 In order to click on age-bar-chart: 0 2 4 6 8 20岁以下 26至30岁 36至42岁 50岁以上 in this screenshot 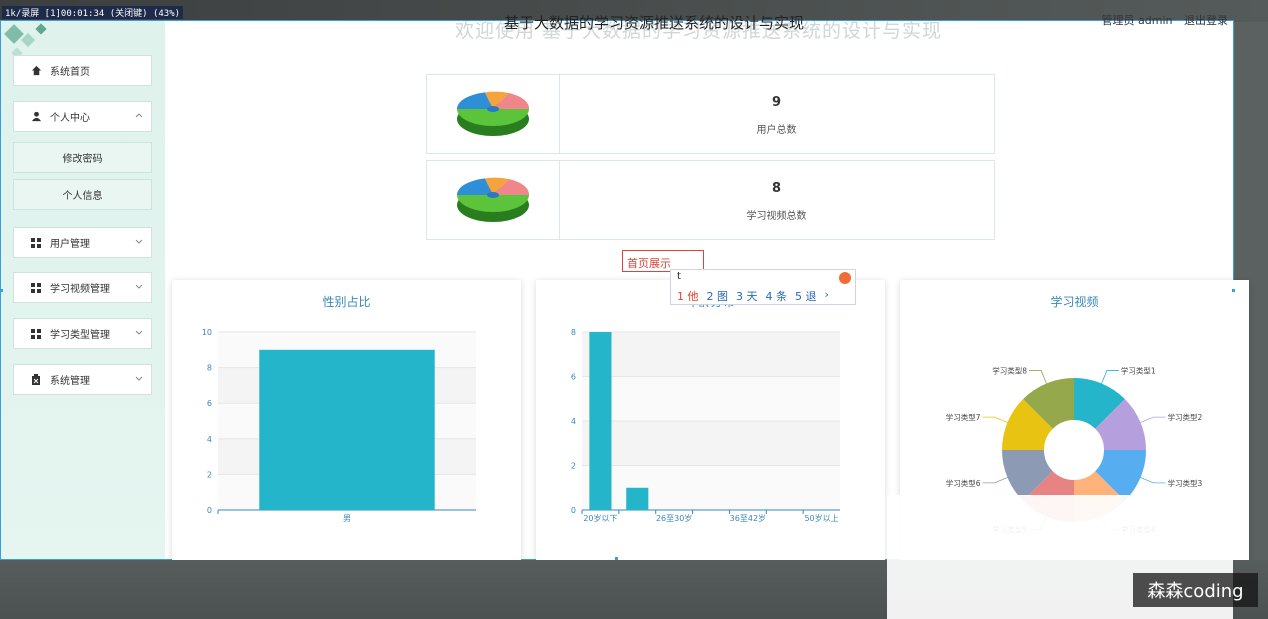, I will do `click(705, 425)`.